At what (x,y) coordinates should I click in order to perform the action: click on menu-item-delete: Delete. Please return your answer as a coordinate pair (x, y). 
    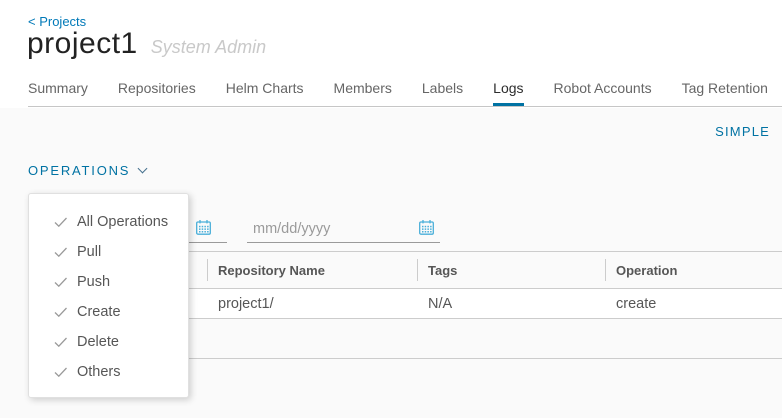
    Looking at the image, I should click on (108, 342).